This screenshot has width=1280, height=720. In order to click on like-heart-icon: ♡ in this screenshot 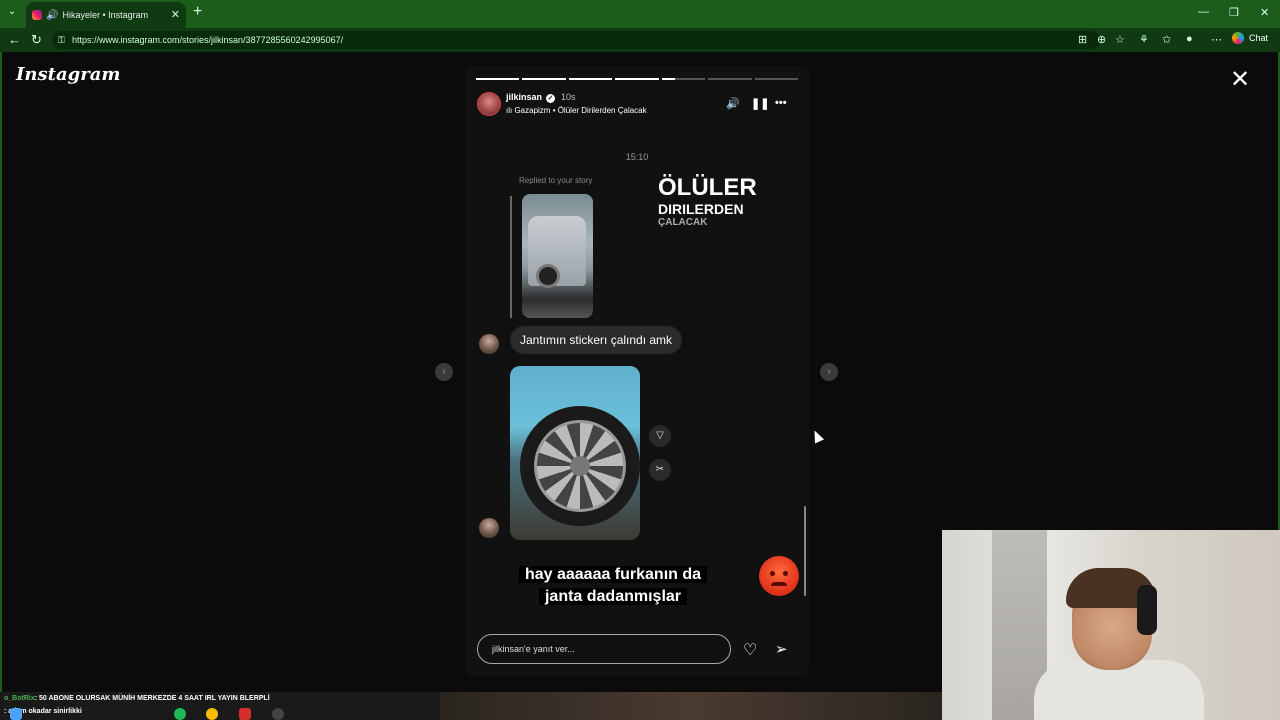, I will do `click(750, 650)`.